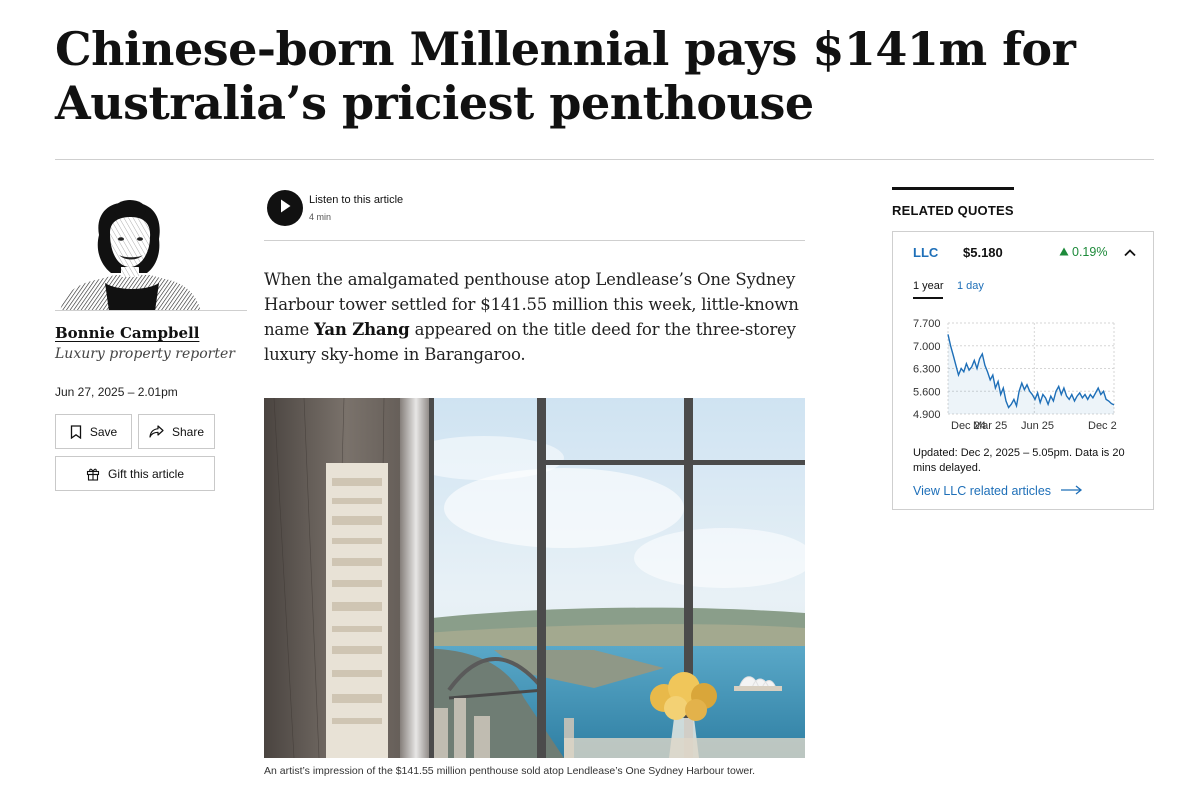 The width and height of the screenshot is (1200, 791). I want to click on related-quotes-title: RELATED QUOTES, so click(953, 210).